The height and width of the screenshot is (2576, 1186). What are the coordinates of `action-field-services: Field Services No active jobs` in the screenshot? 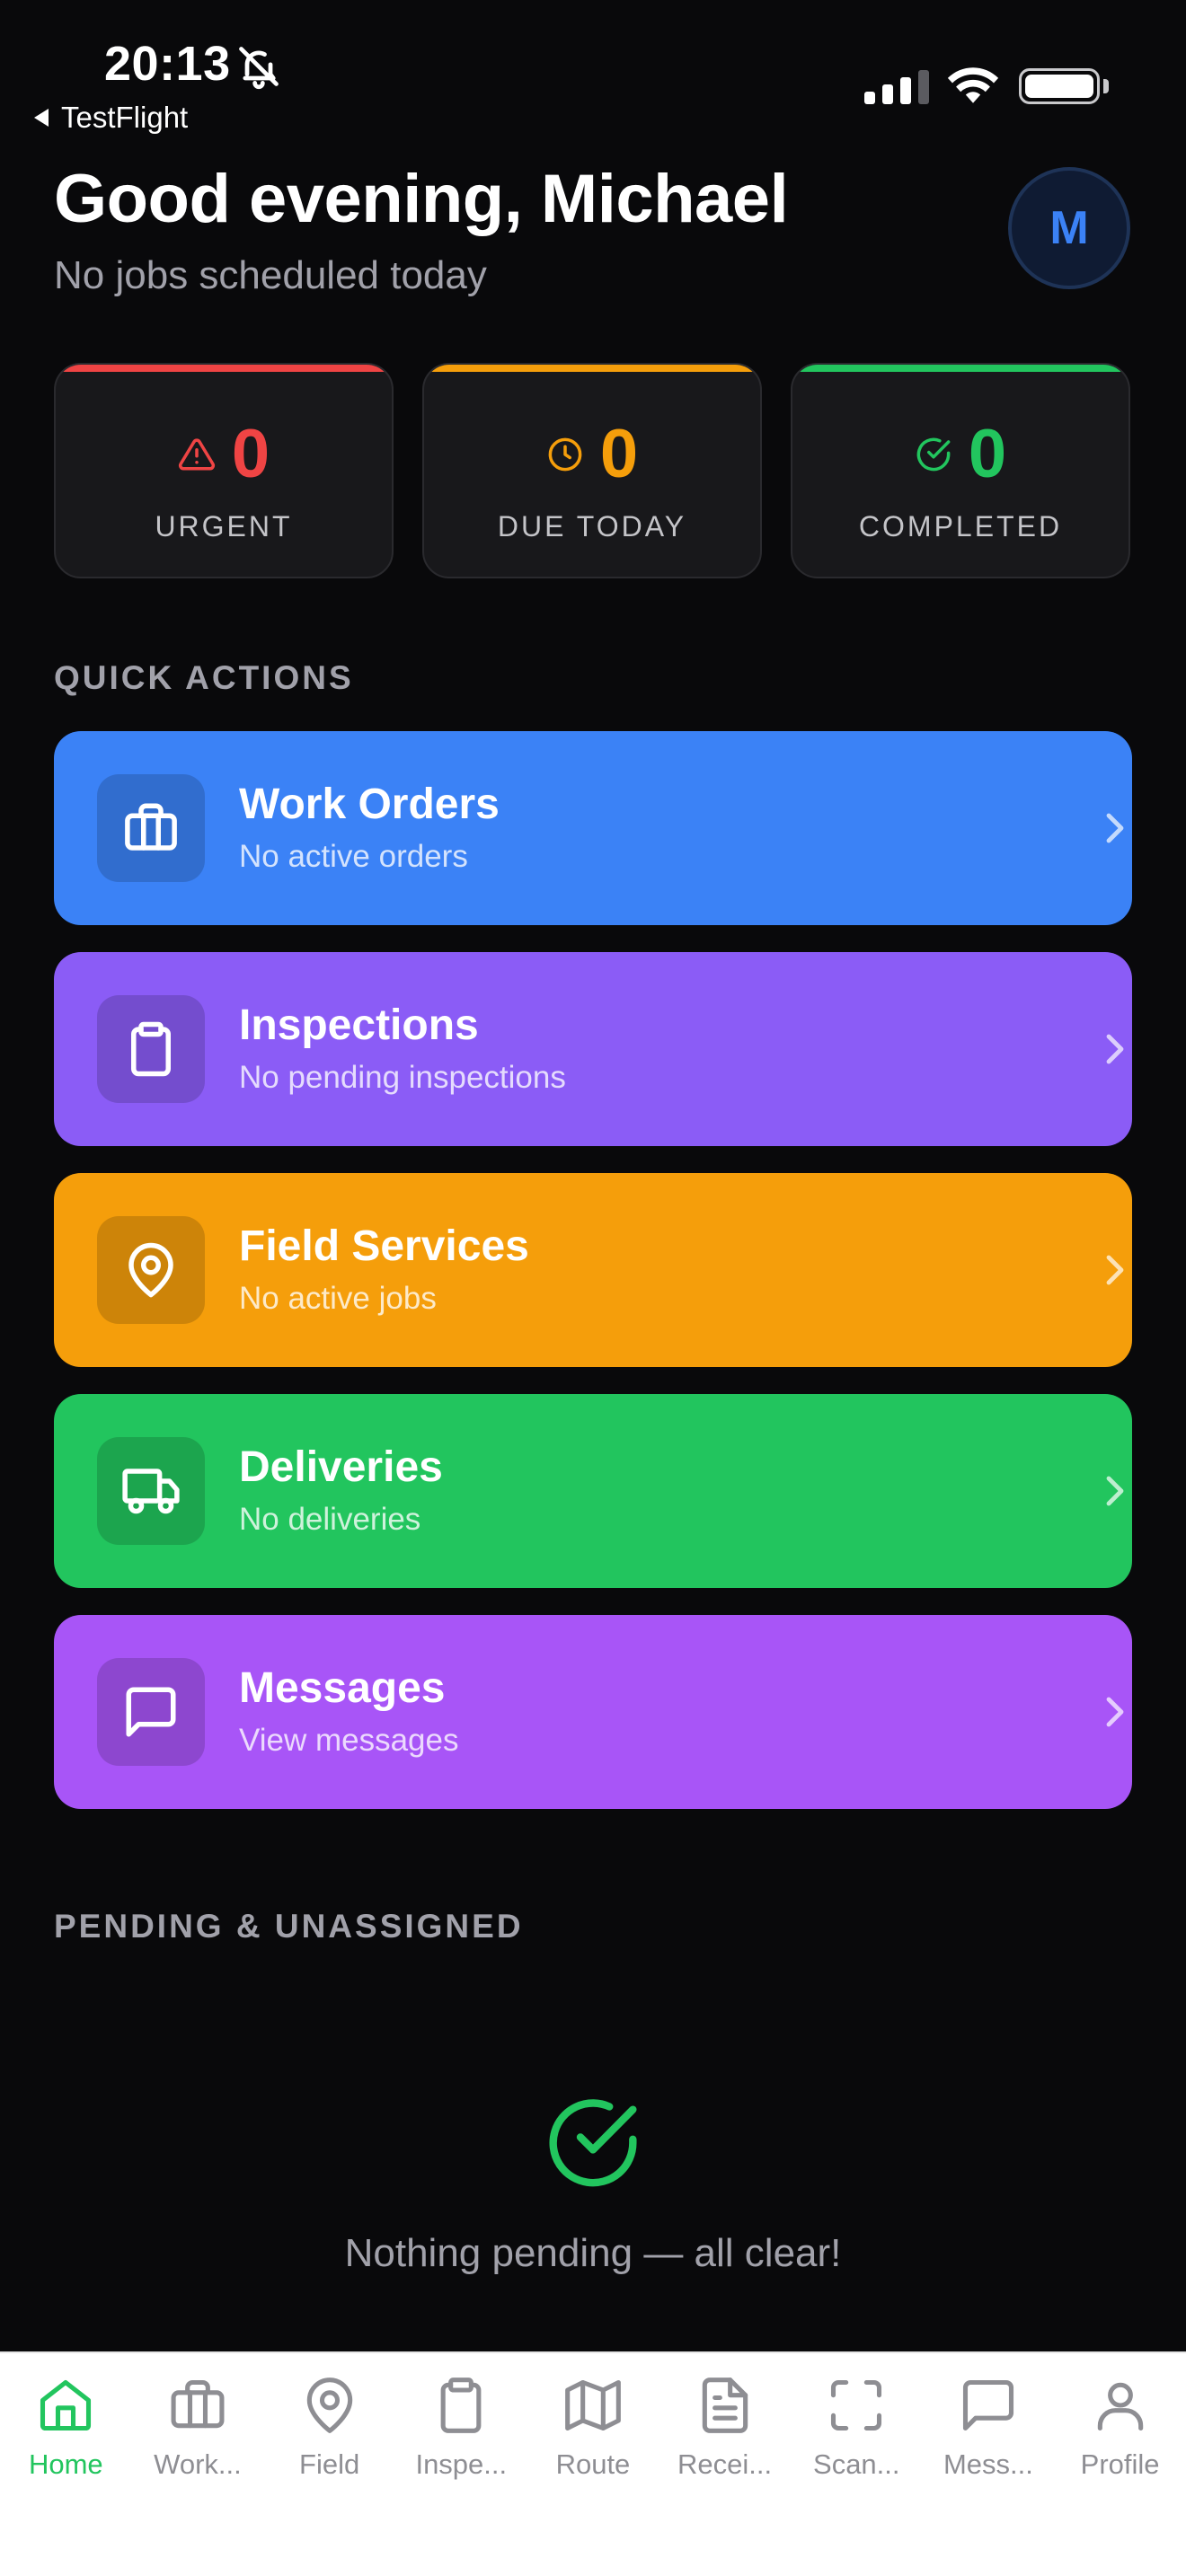 It's located at (593, 1270).